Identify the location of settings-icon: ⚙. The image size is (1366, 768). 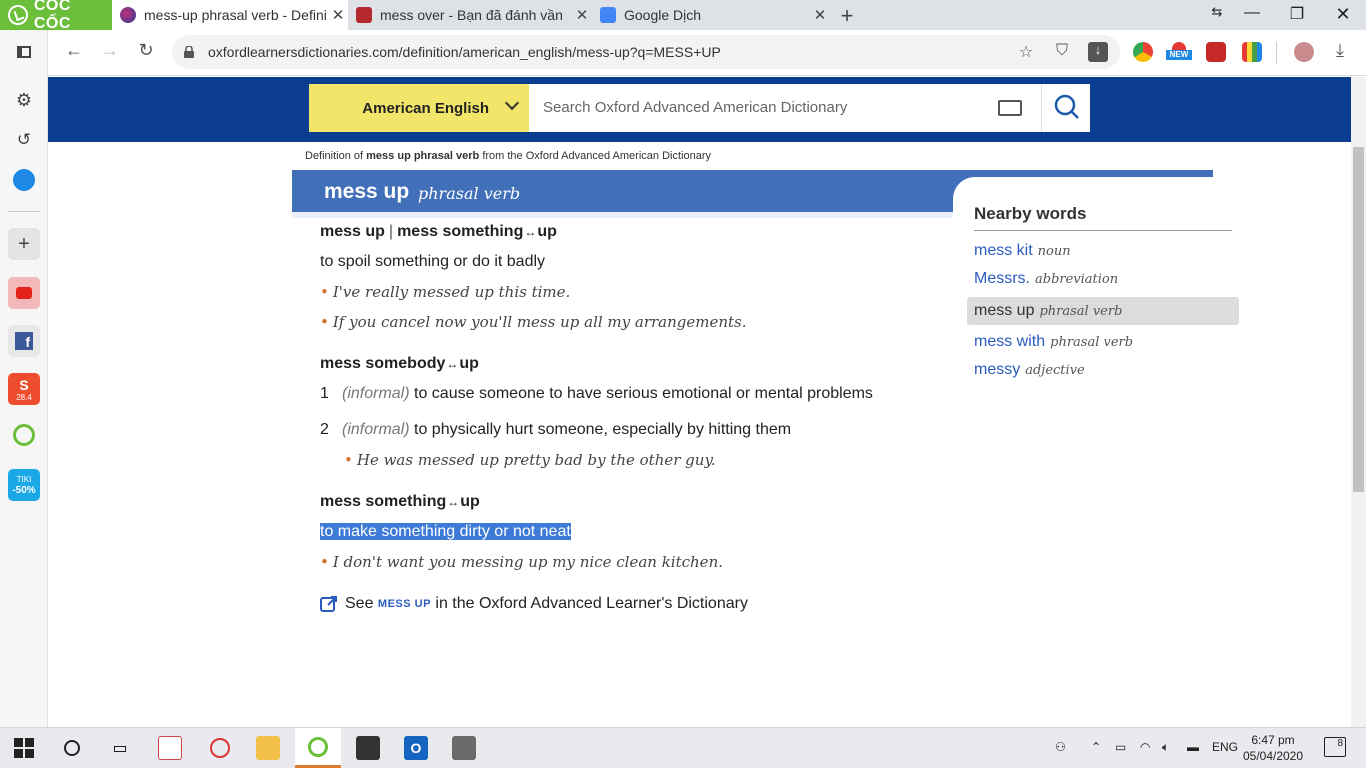
(24, 100).